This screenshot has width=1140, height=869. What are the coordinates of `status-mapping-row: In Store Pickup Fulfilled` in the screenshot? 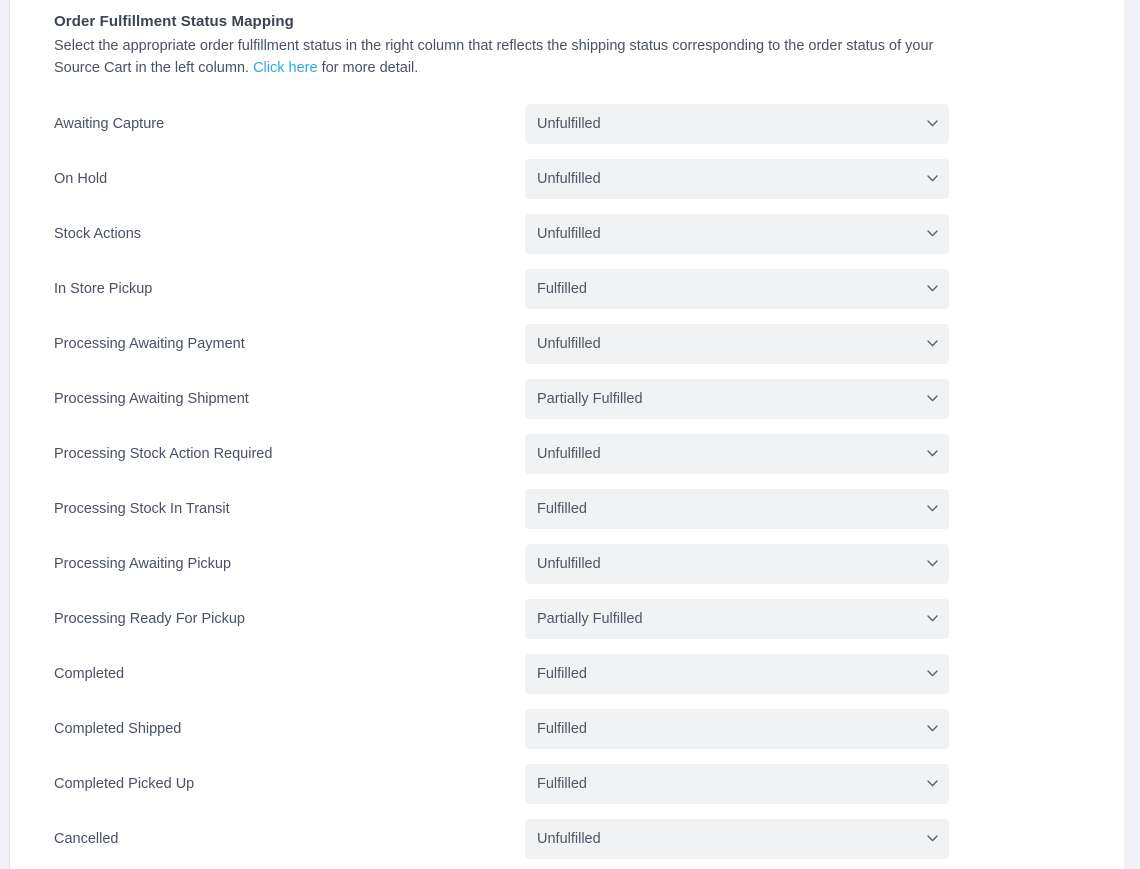 It's located at (589, 288).